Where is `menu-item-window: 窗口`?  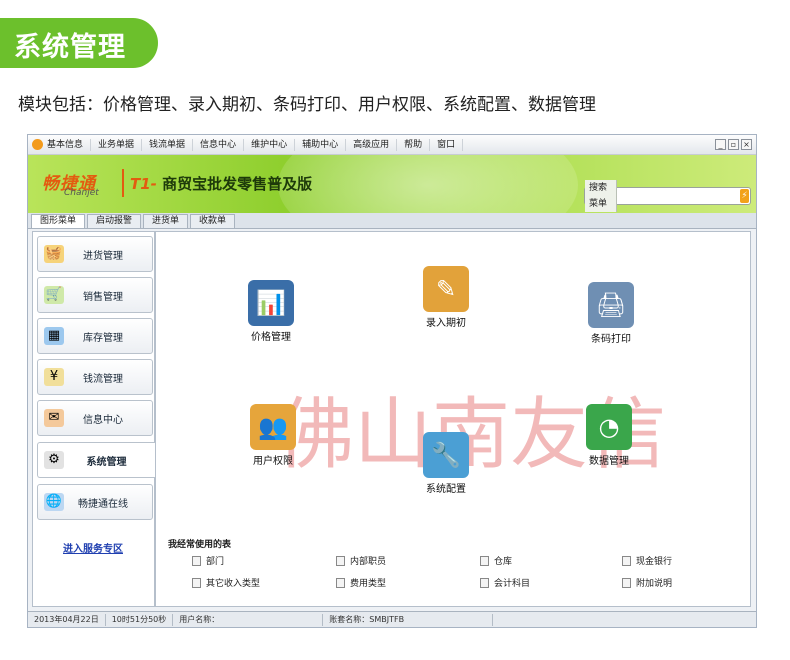
menu-item-window: 窗口 is located at coordinates (447, 144).